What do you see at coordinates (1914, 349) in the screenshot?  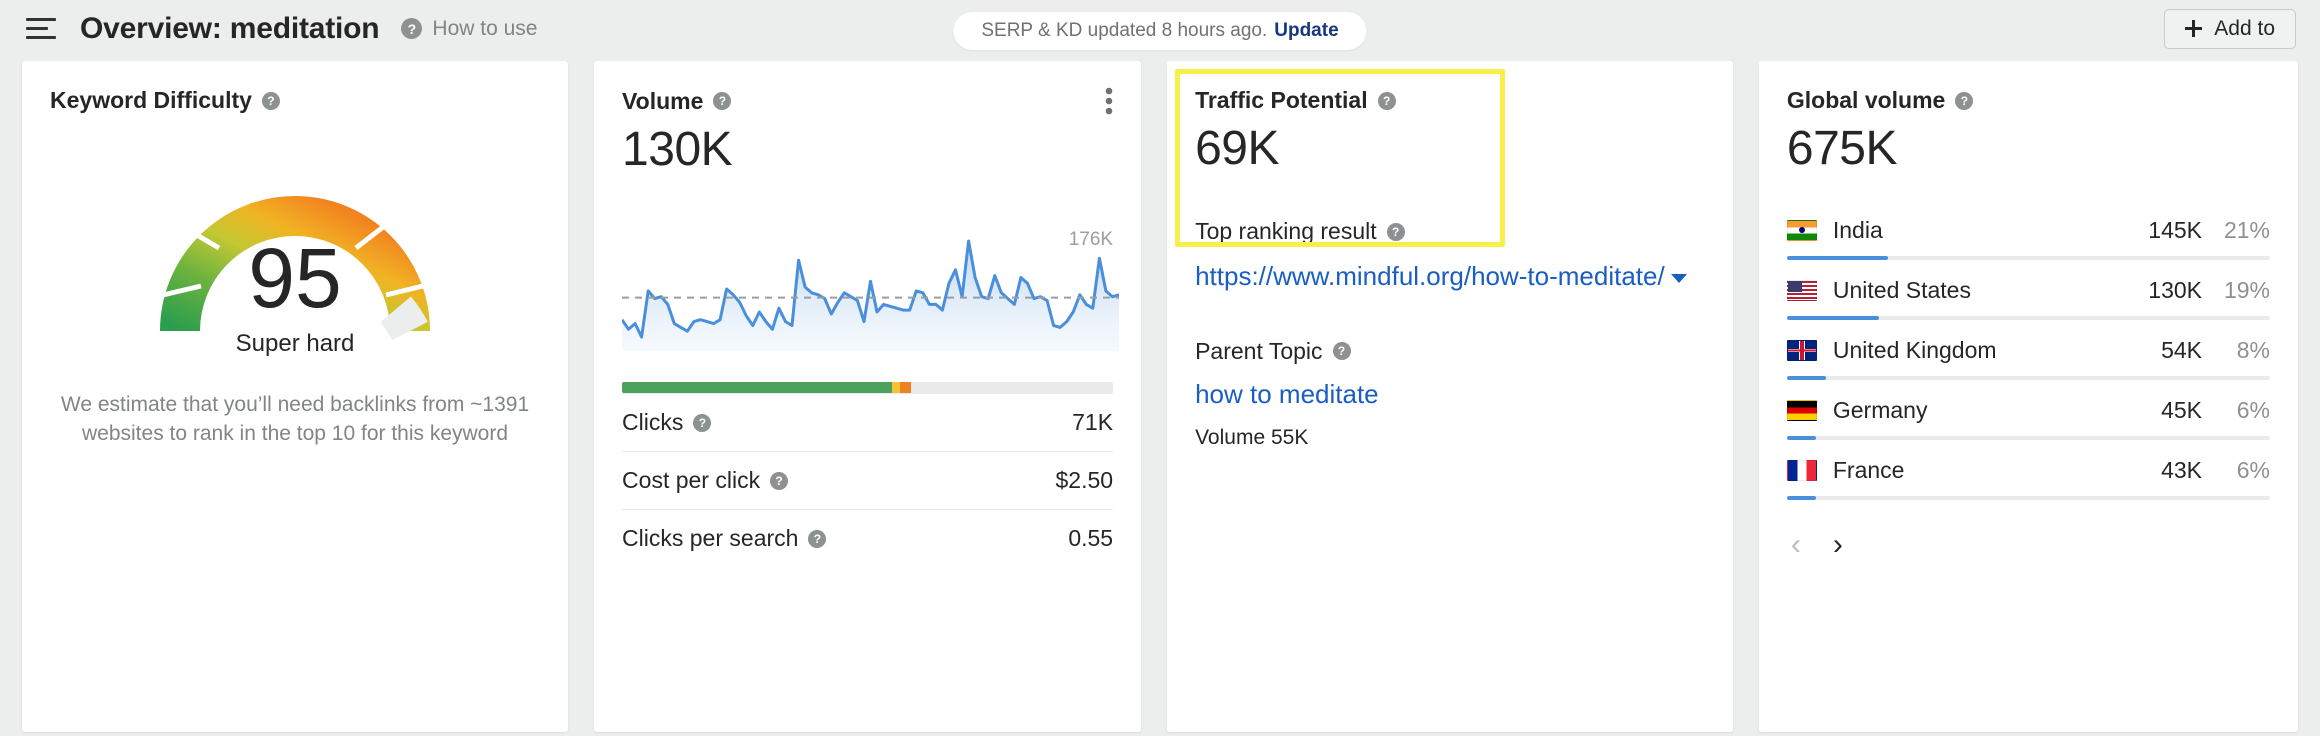 I see `country-name: United Kingdom` at bounding box center [1914, 349].